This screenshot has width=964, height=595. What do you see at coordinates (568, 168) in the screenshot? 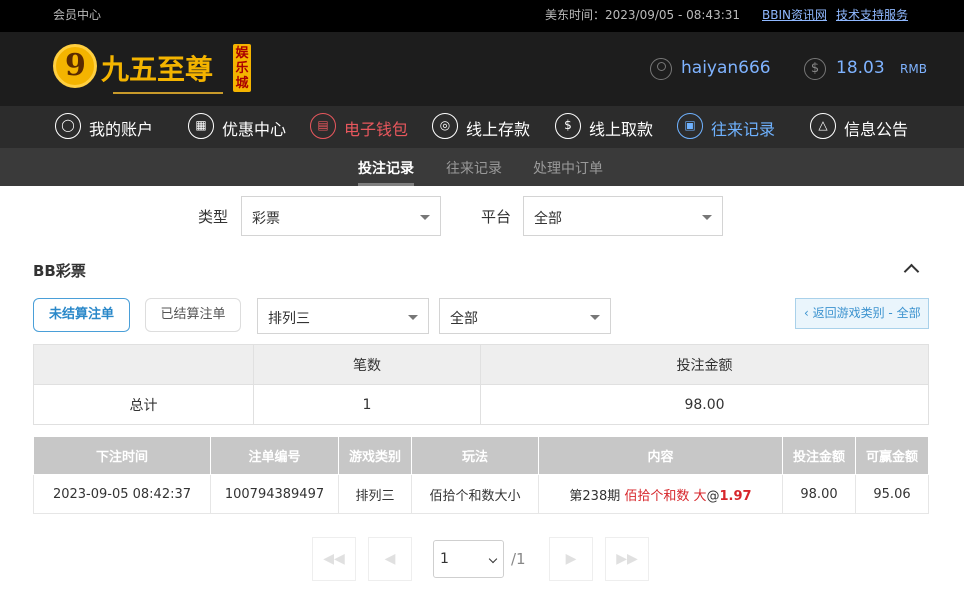
I see `tab-pending-orders: 处理中订单` at bounding box center [568, 168].